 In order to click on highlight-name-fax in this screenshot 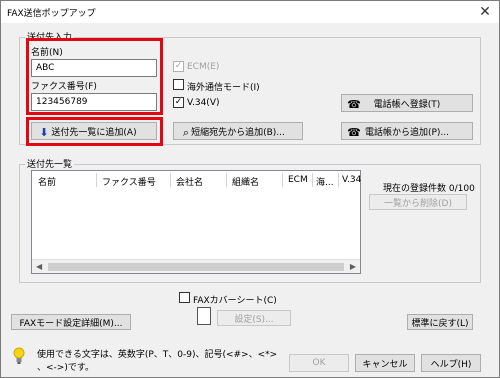, I will do `click(94, 76)`.